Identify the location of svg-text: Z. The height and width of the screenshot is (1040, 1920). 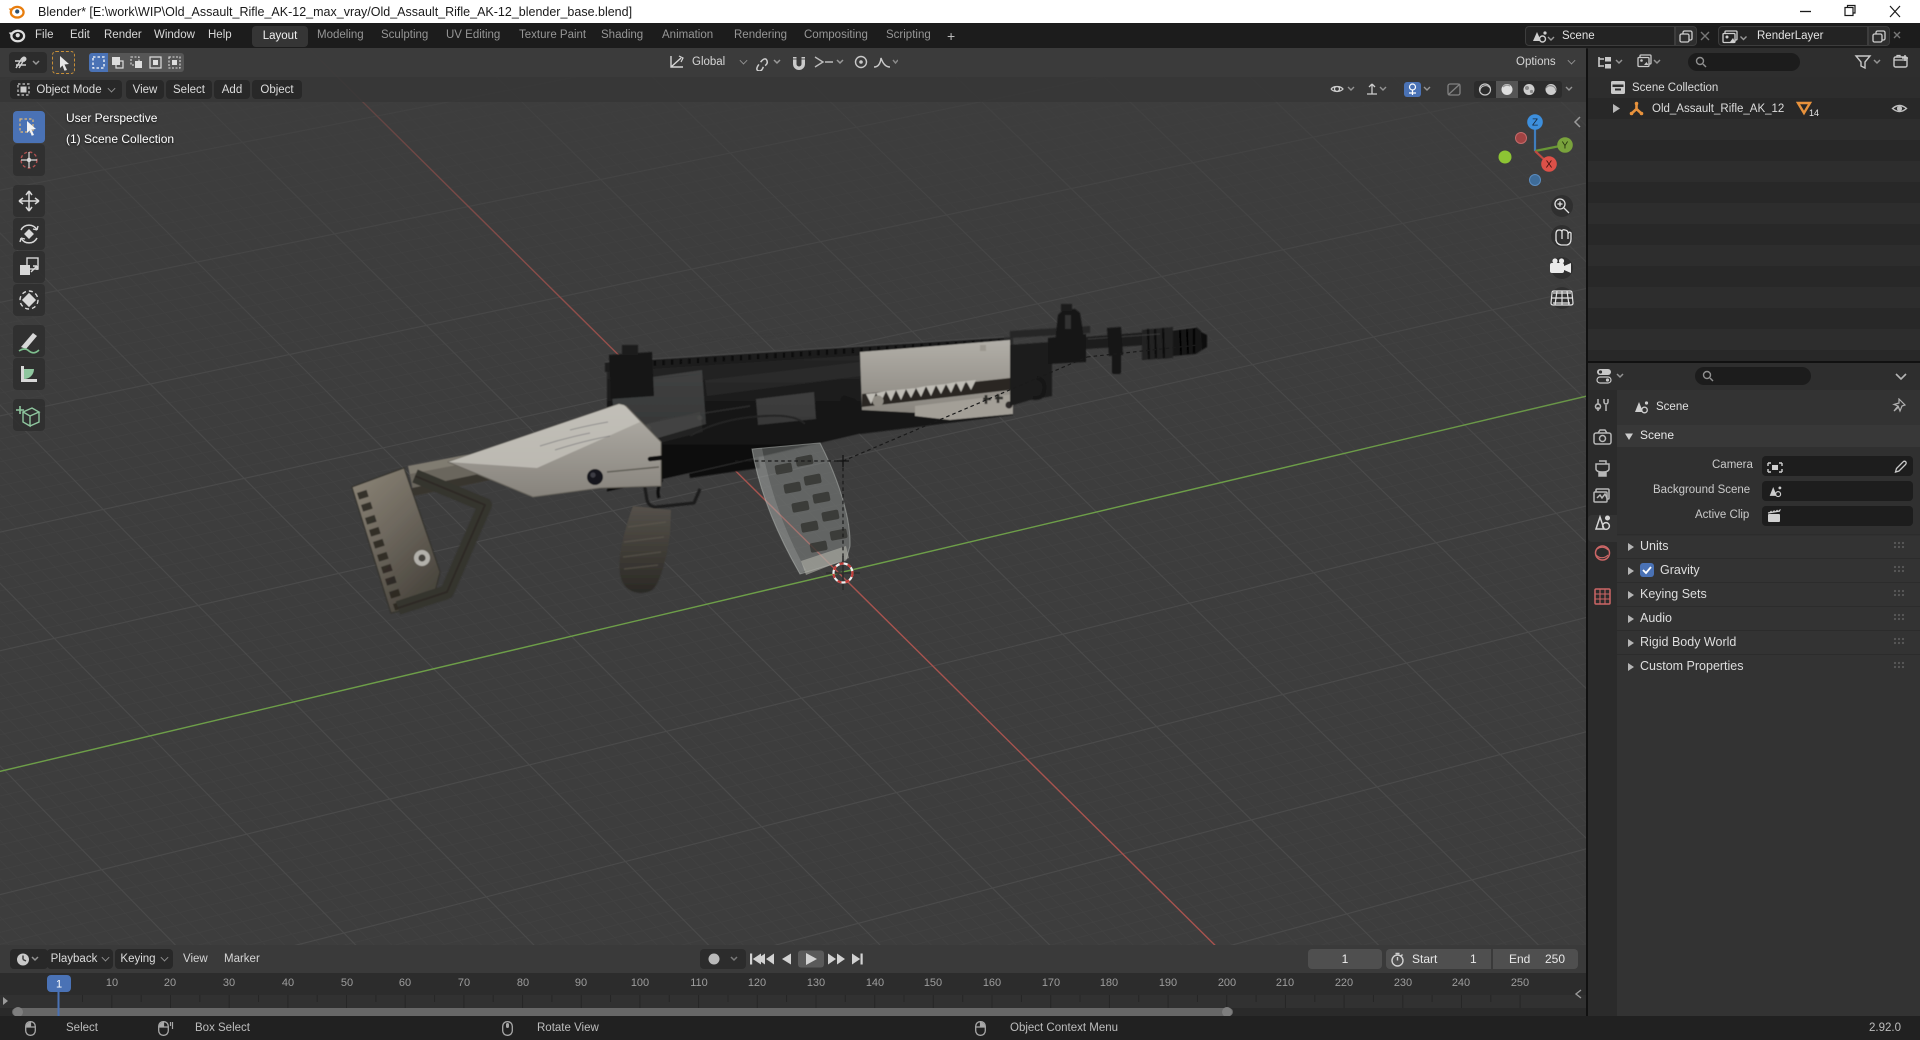
(1535, 123).